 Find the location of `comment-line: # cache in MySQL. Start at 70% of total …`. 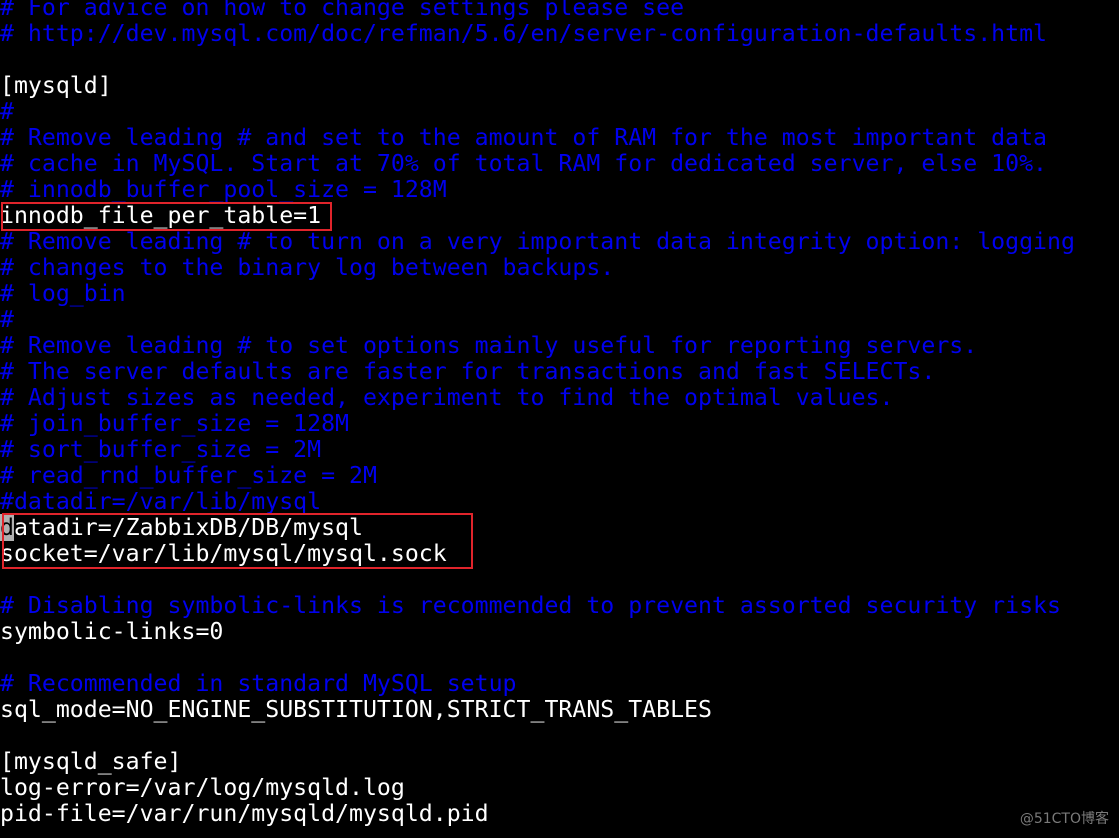

comment-line: # cache in MySQL. Start at 70% of total … is located at coordinates (524, 163).